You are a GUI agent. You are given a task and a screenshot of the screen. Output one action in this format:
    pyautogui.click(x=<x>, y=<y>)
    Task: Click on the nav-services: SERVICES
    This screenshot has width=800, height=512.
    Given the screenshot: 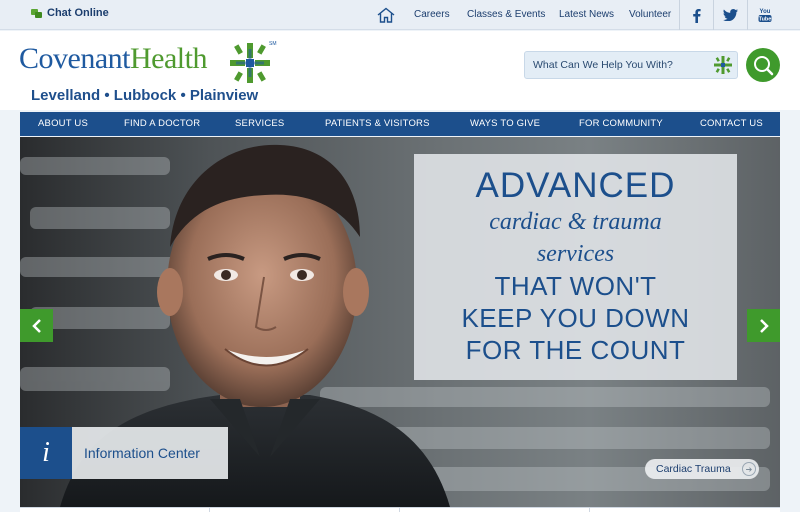 What is the action you would take?
    pyautogui.click(x=259, y=123)
    